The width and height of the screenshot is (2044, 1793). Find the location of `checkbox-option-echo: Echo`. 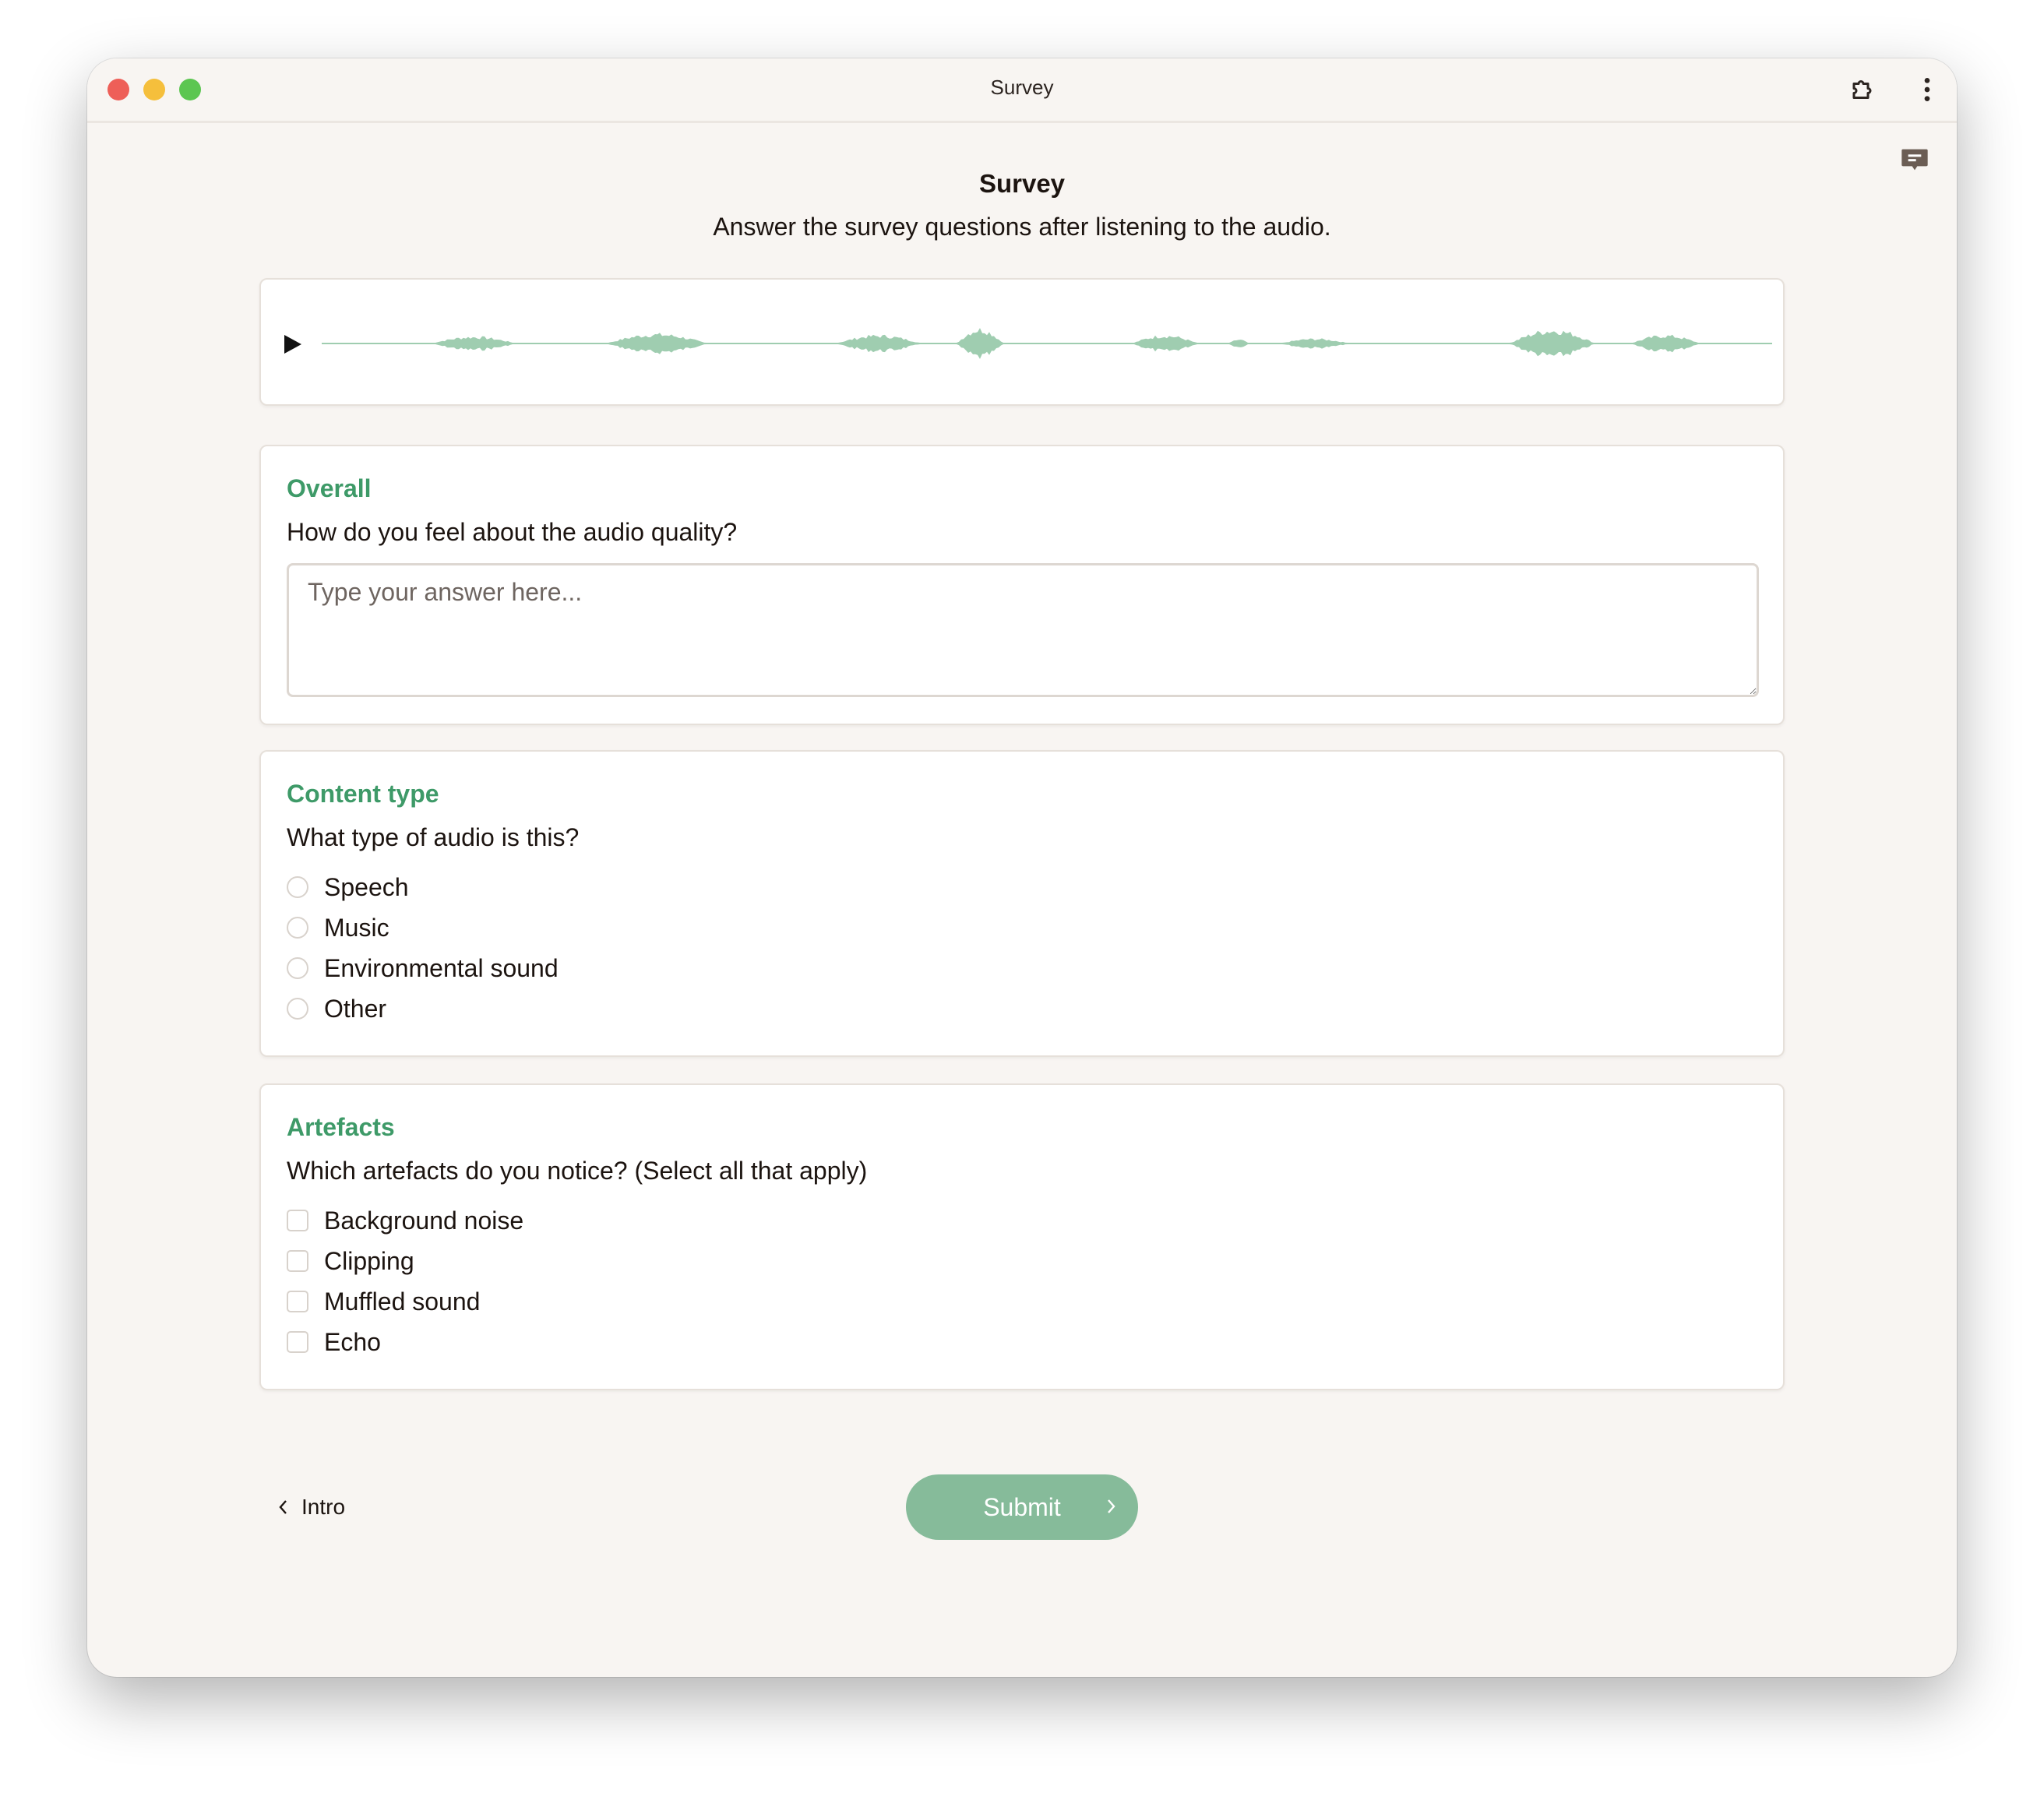

checkbox-option-echo: Echo is located at coordinates (334, 1342).